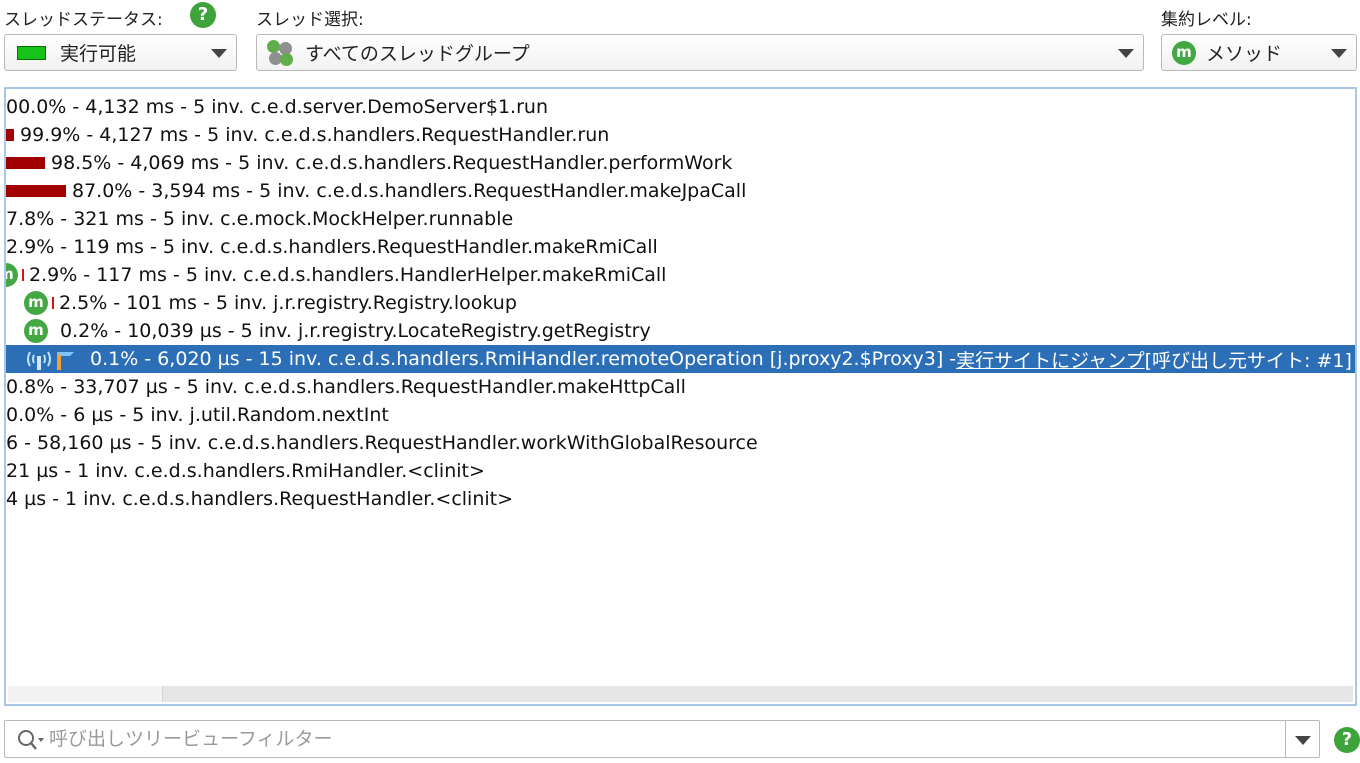 This screenshot has height=763, width=1360. I want to click on call-tree-filter, so click(662, 739).